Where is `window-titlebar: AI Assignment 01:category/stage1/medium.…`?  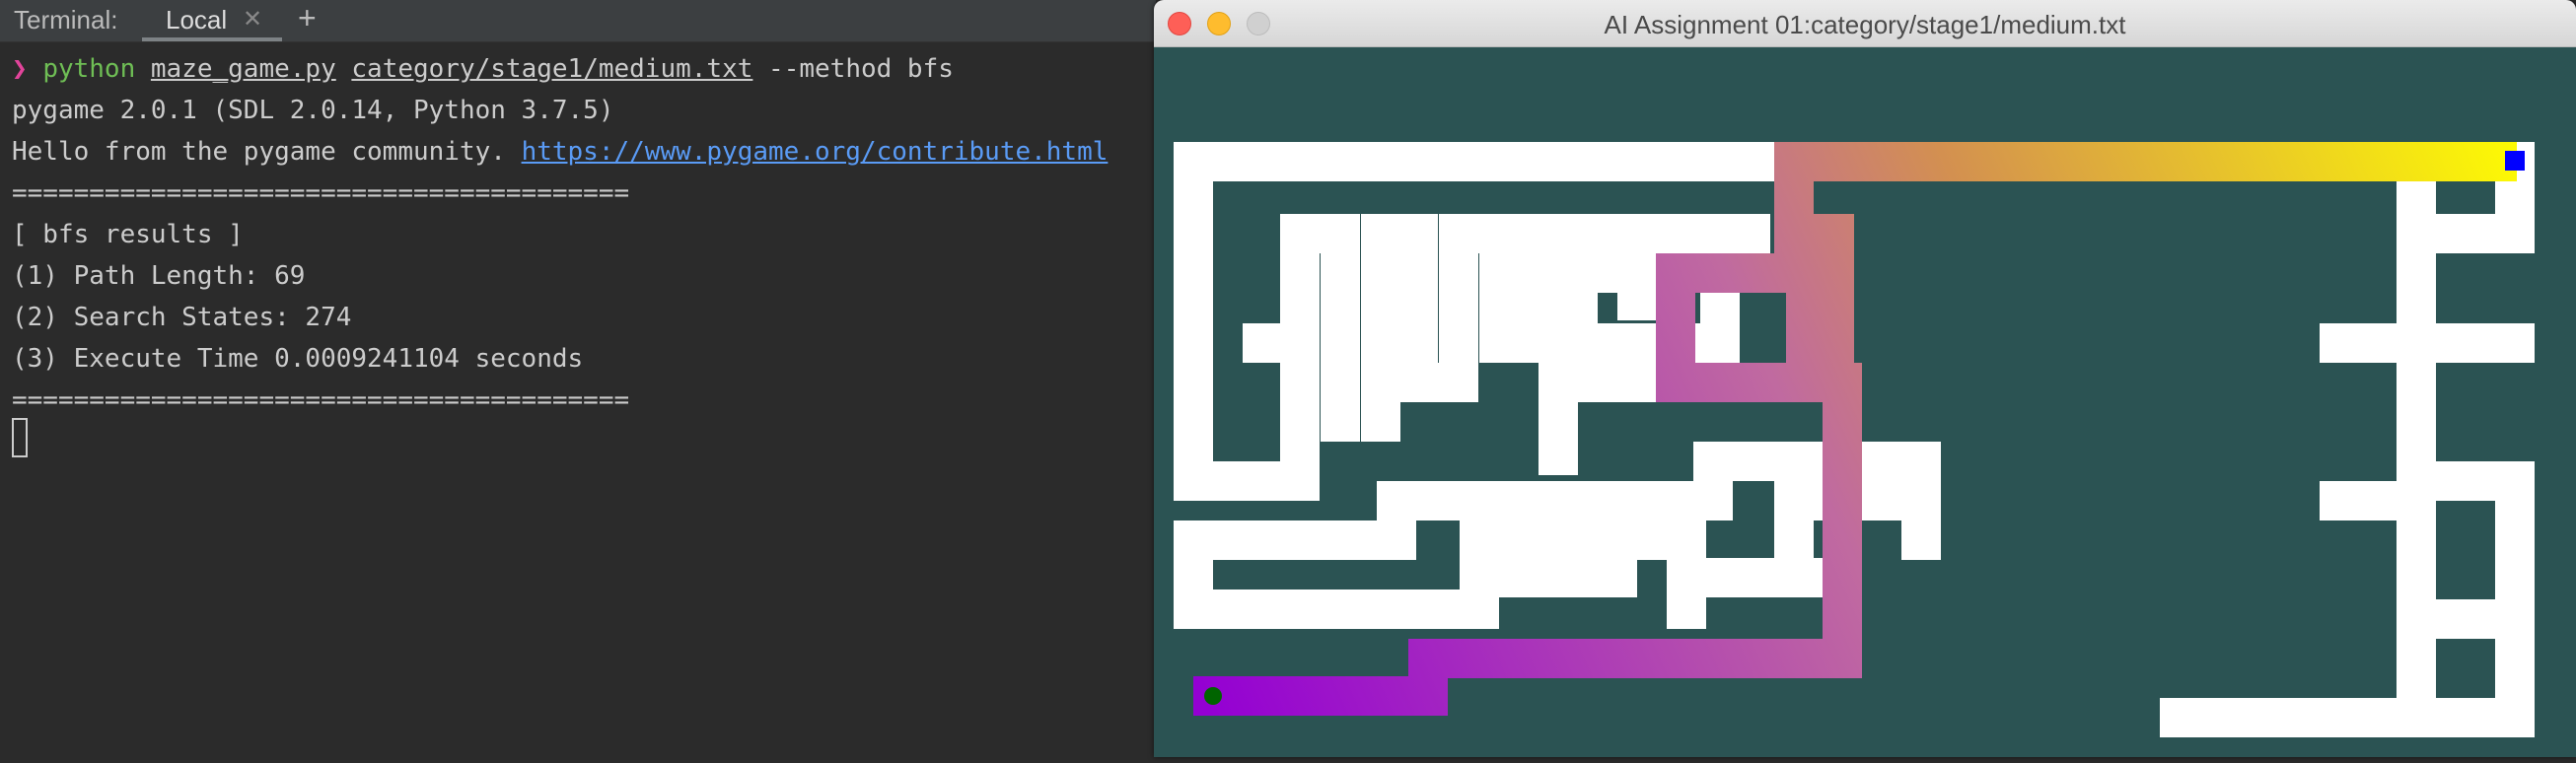 window-titlebar: AI Assignment 01:category/stage1/medium.… is located at coordinates (1865, 23).